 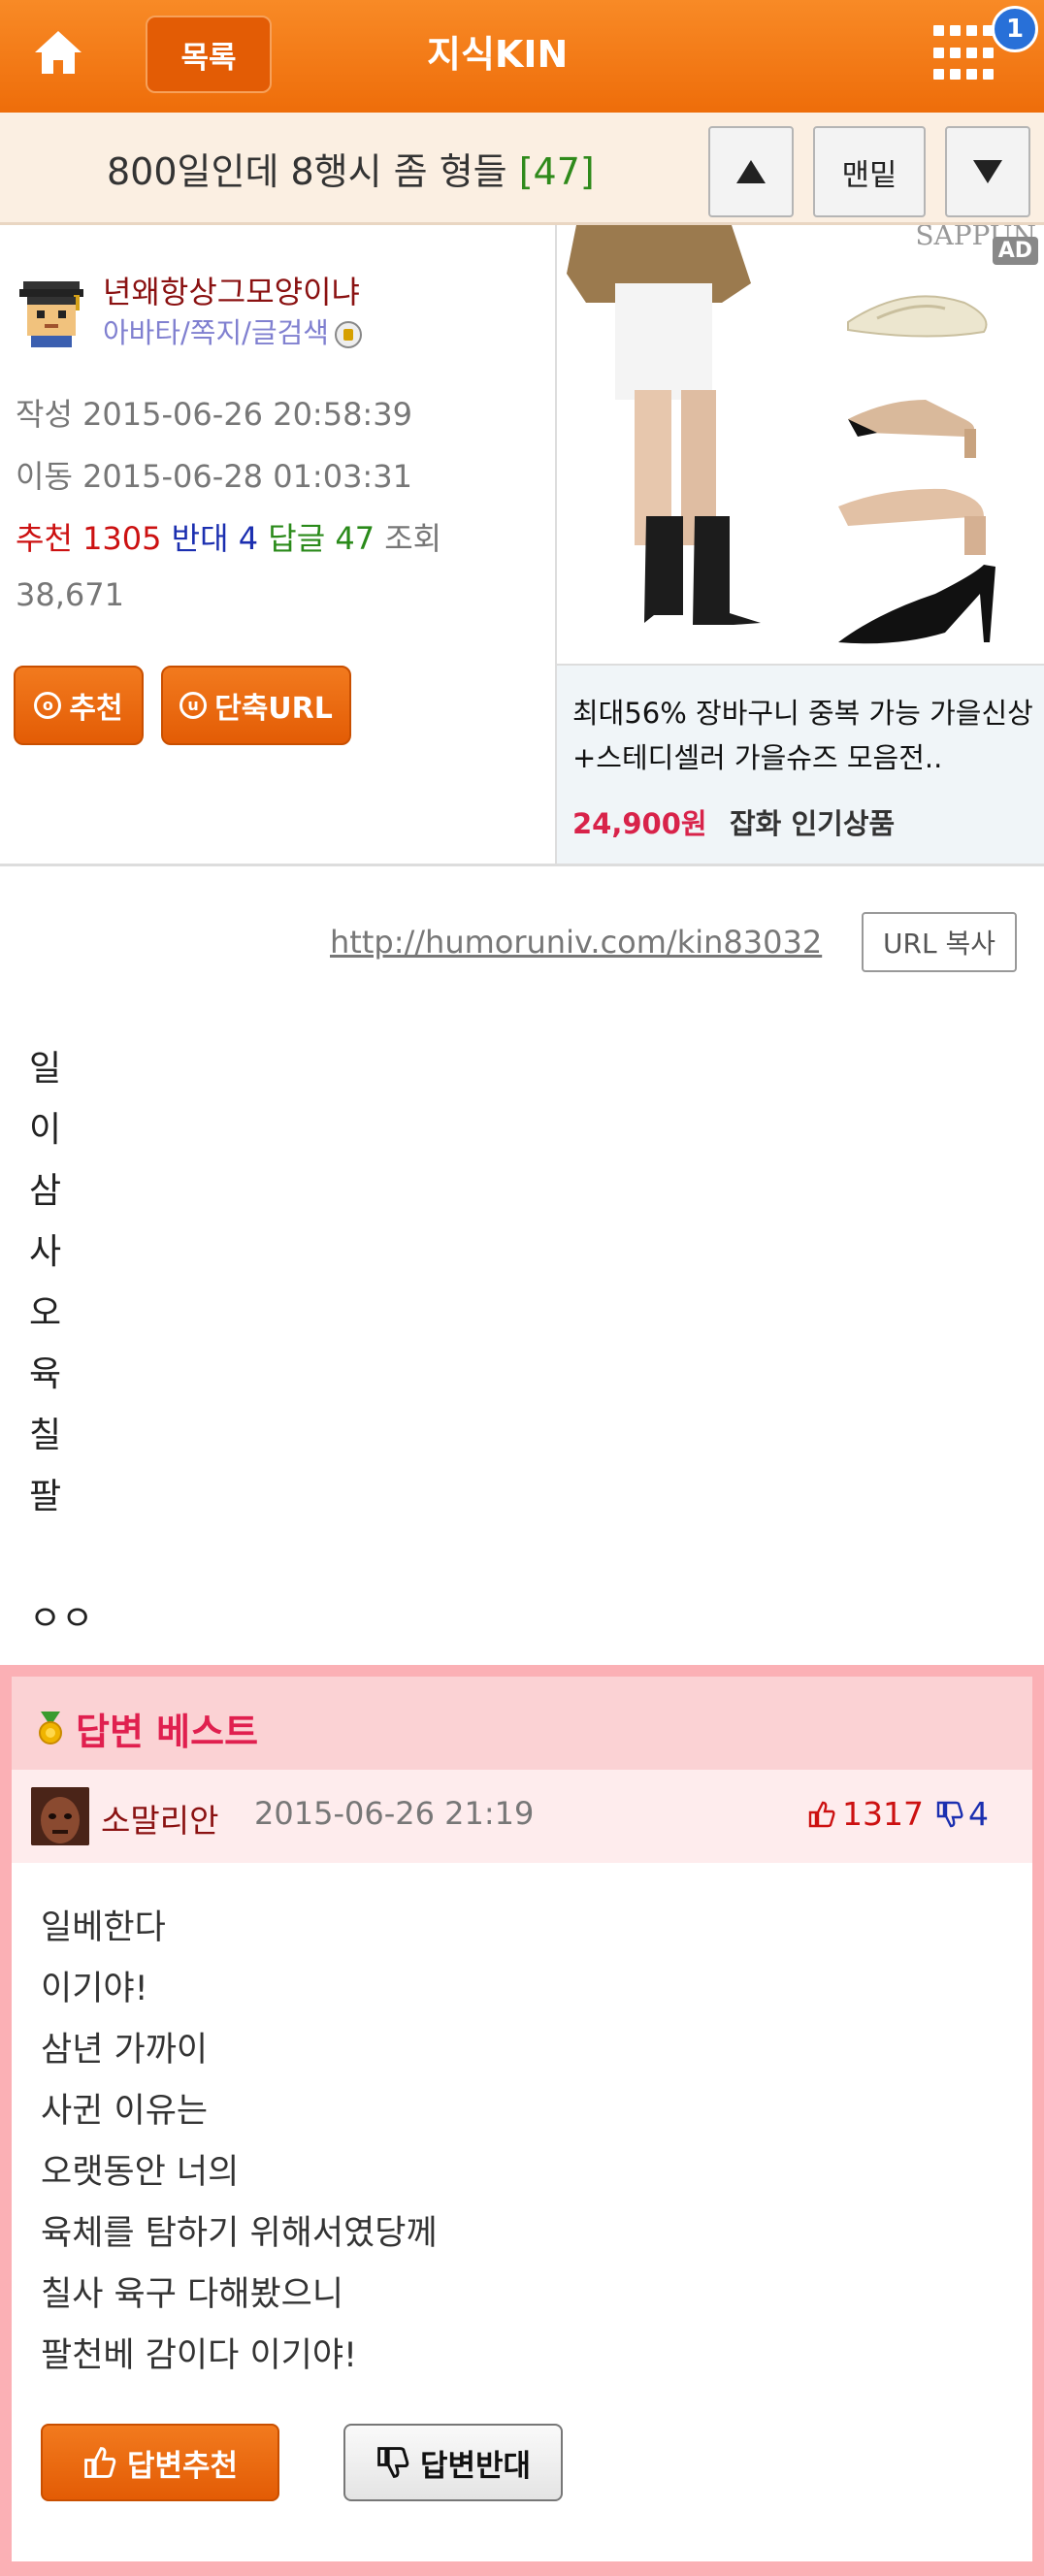 What do you see at coordinates (522, 865) in the screenshot?
I see `section-divider` at bounding box center [522, 865].